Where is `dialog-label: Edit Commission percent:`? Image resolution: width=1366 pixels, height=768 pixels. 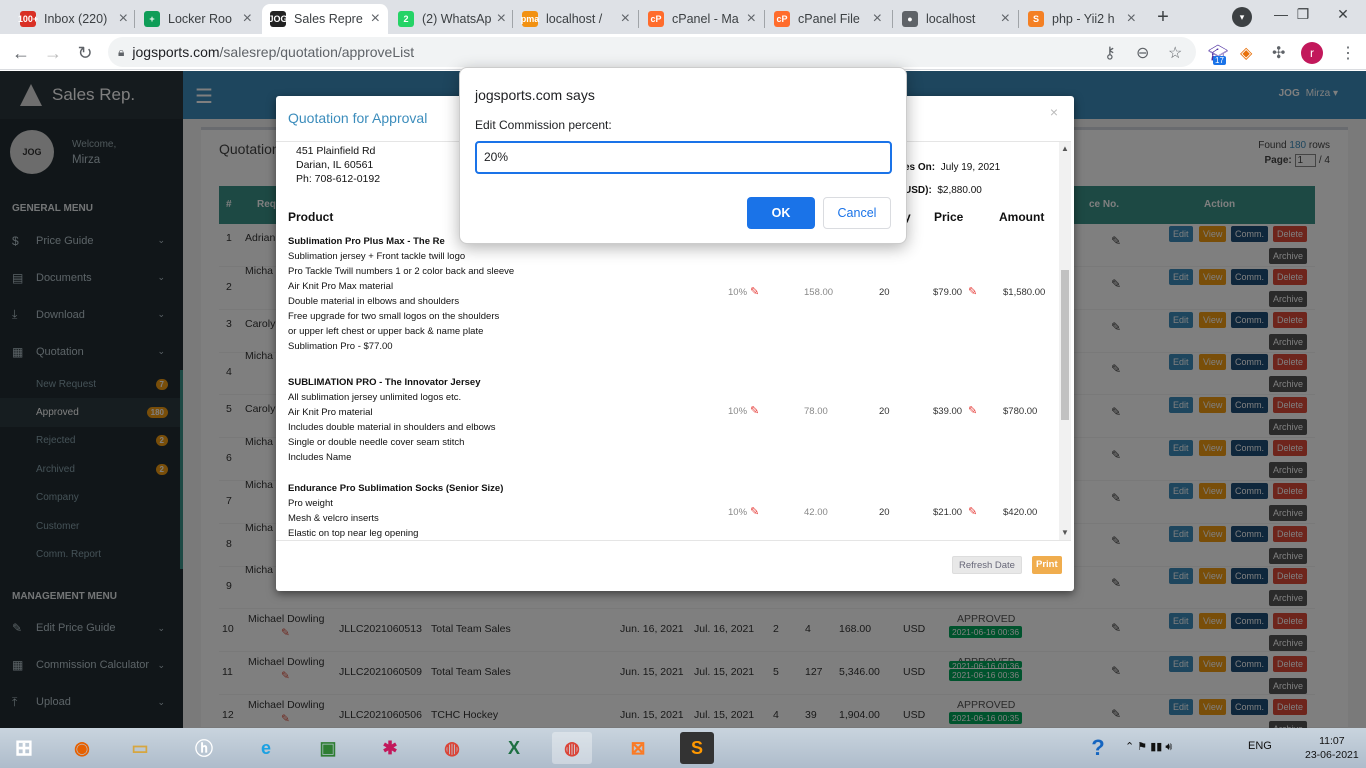 dialog-label: Edit Commission percent: is located at coordinates (543, 125).